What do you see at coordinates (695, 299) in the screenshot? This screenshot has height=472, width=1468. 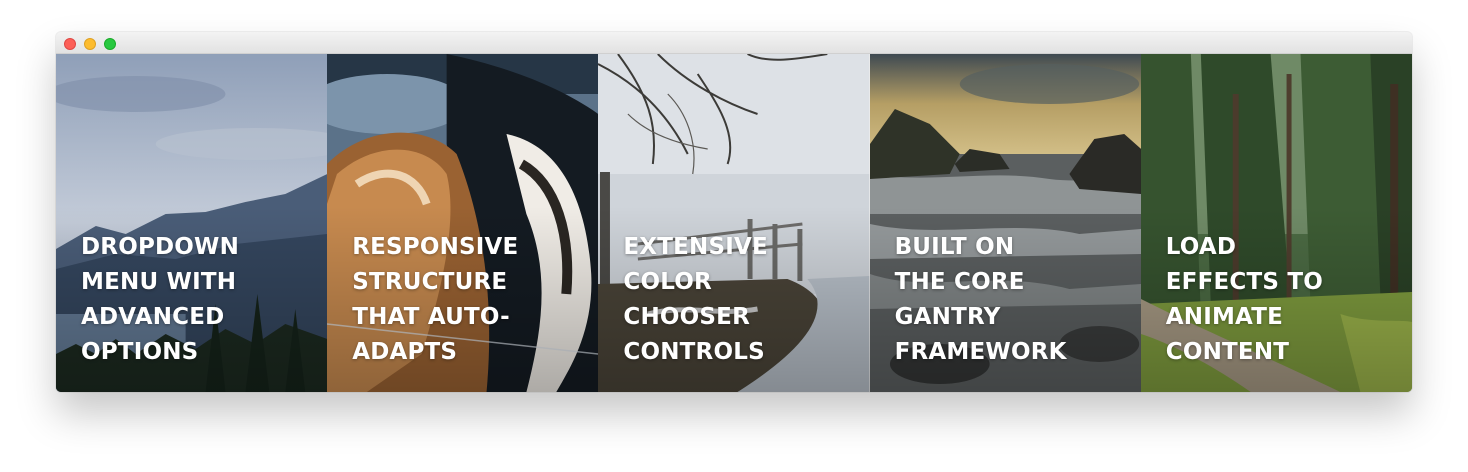 I see `feature-caption: EXTENSIVE COLOR CHOOSER CONTROLS` at bounding box center [695, 299].